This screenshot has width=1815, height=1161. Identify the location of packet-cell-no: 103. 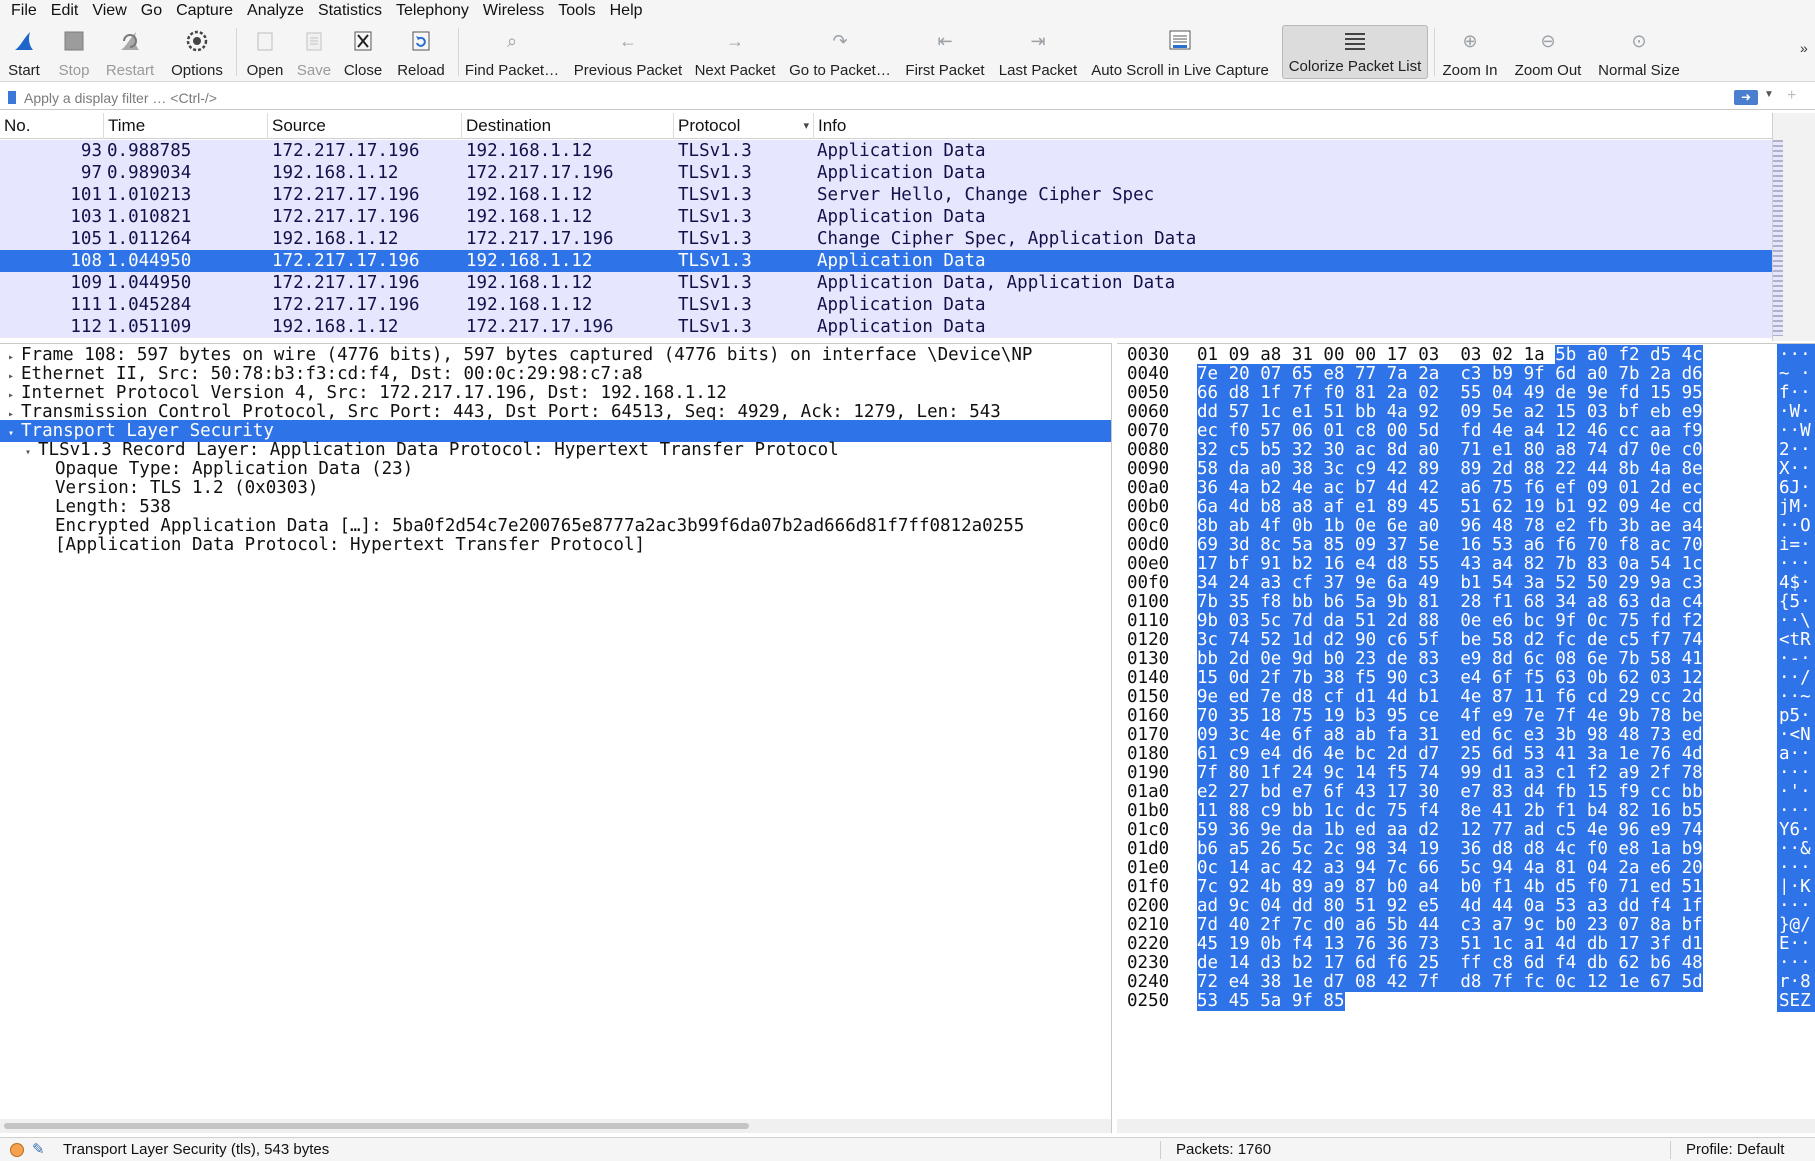
(86, 217).